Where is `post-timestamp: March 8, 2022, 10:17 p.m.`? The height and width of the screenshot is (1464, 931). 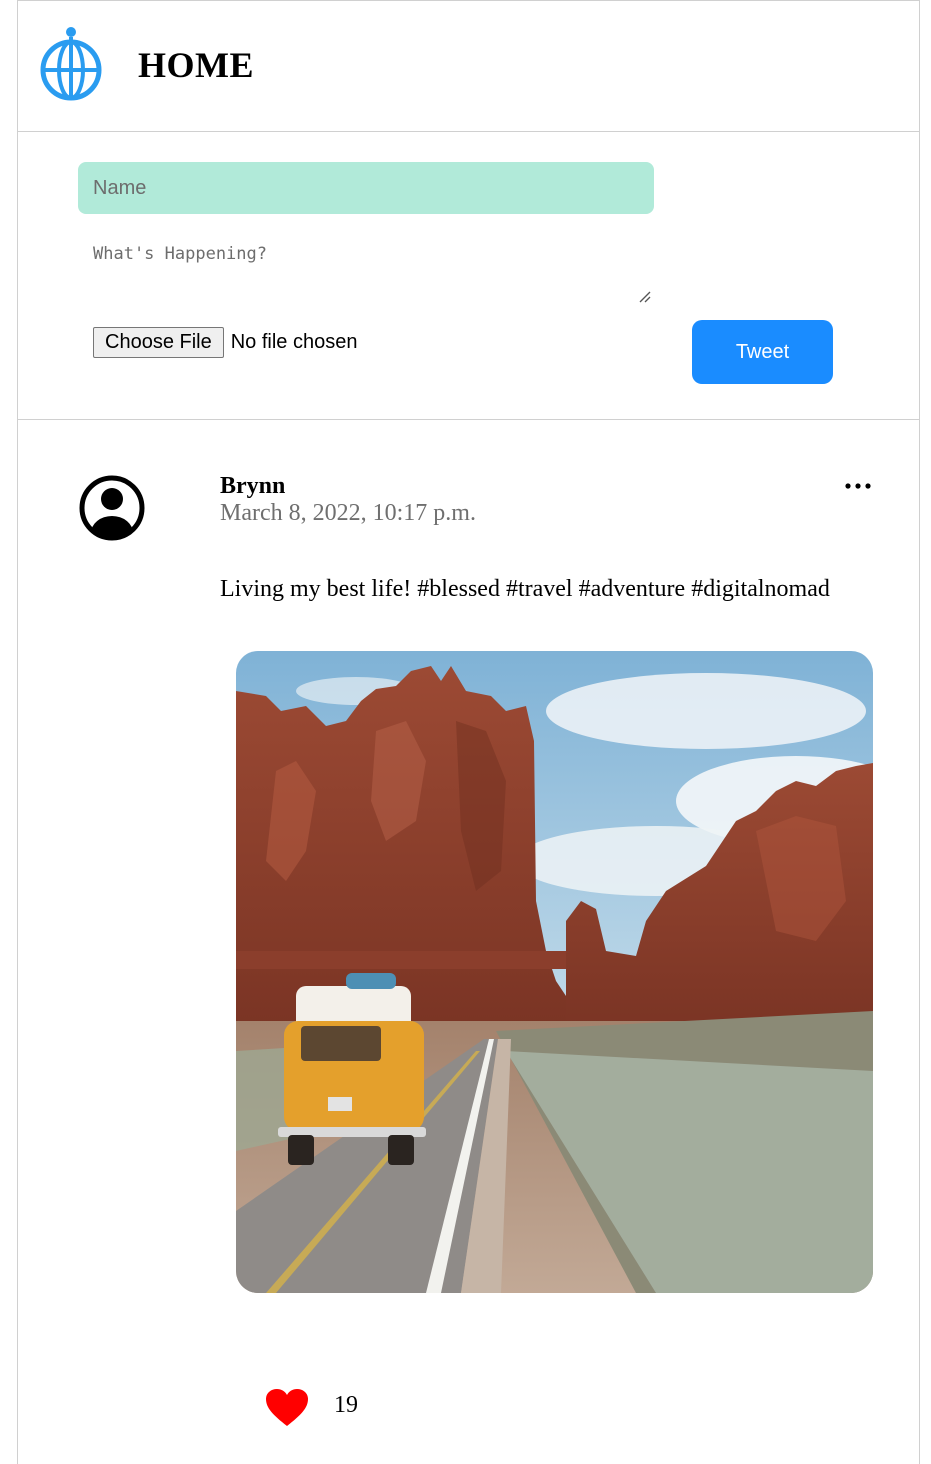
post-timestamp: March 8, 2022, 10:17 p.m. is located at coordinates (348, 513).